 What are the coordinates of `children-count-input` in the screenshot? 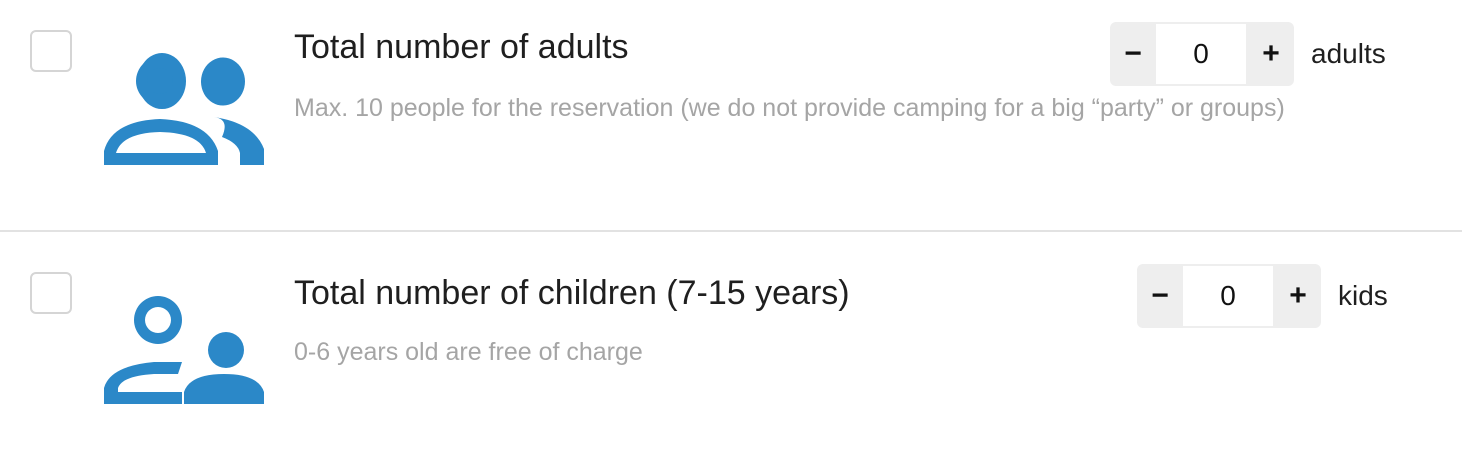 It's located at (1228, 296).